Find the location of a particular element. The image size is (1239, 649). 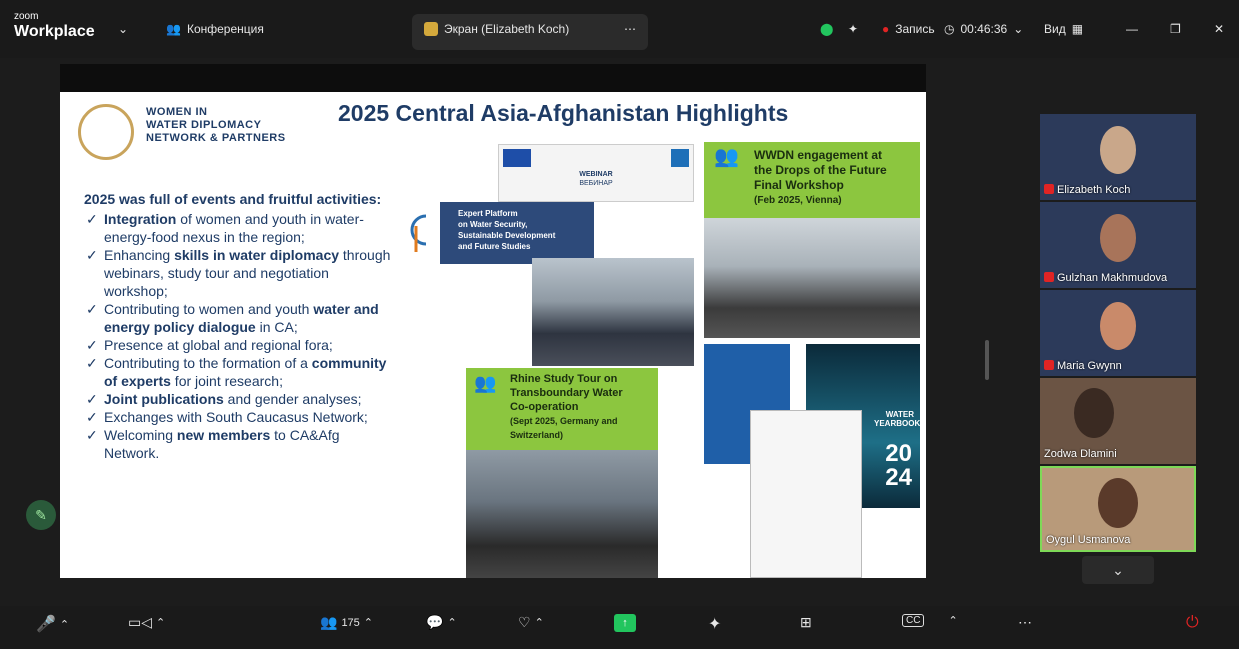

rhine-line: Rhine Study Tour on is located at coordinates (564, 379).